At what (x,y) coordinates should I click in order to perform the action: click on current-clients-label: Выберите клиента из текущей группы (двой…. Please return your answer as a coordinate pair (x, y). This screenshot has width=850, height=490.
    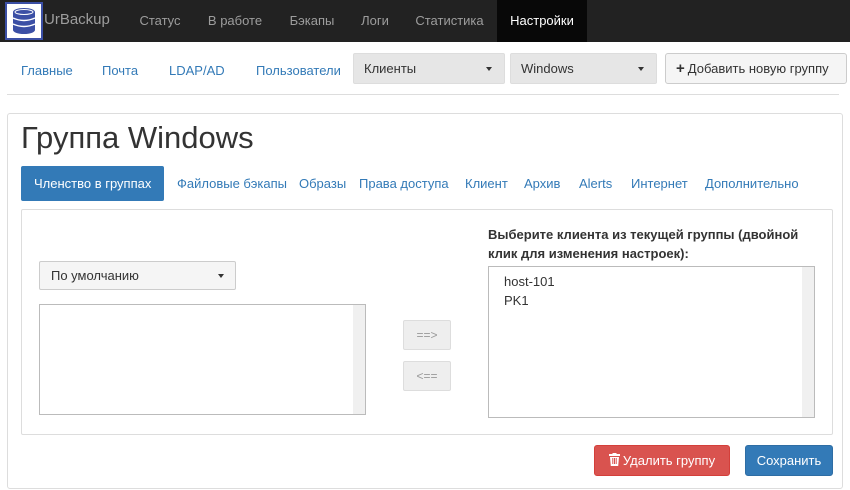
    Looking at the image, I should click on (643, 244).